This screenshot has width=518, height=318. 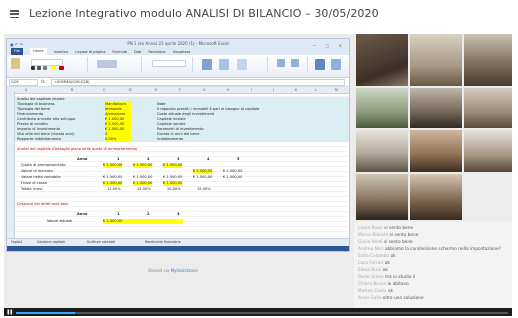 I want to click on pause-icon, so click(x=10, y=312).